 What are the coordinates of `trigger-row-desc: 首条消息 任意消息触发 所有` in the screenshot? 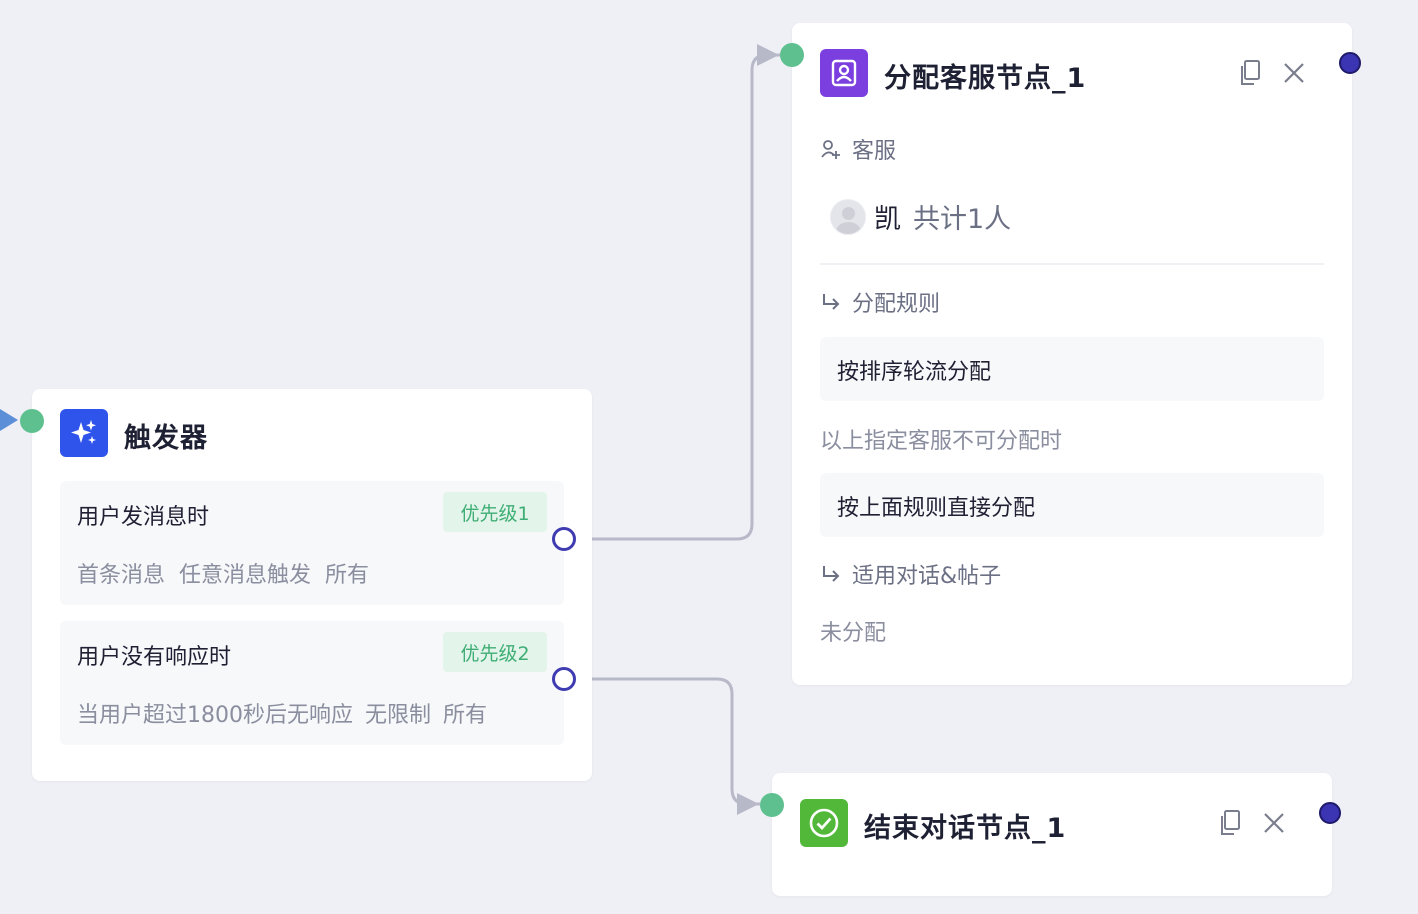 It's located at (223, 573).